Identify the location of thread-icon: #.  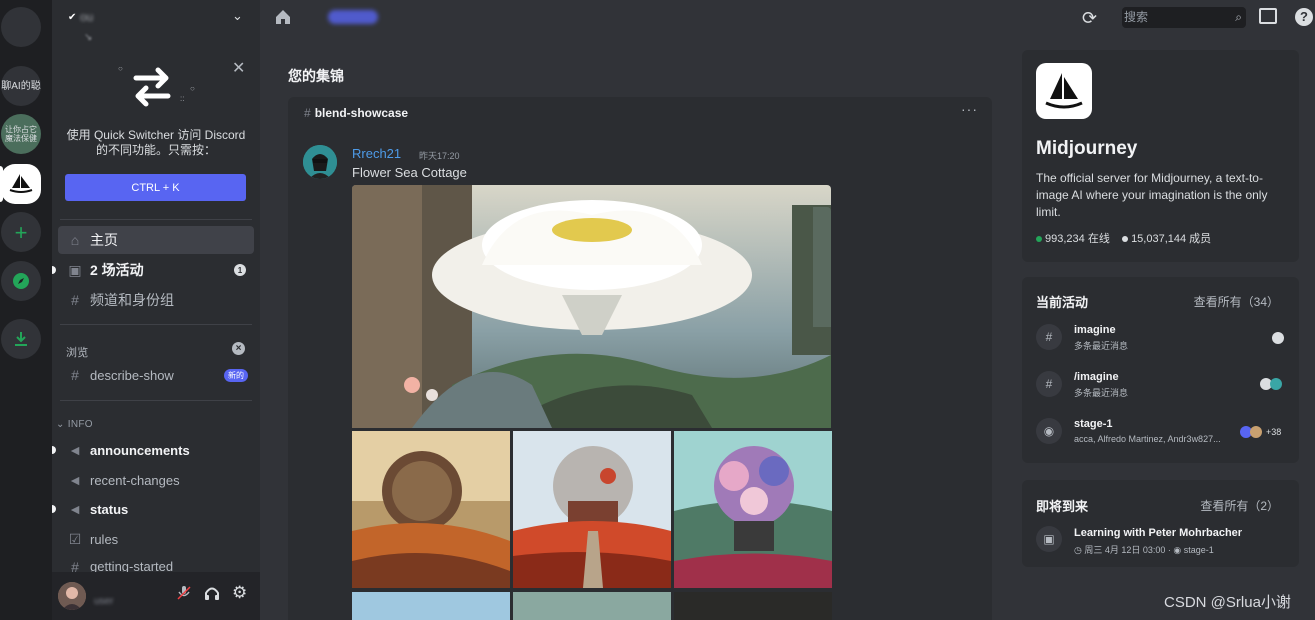
(1049, 384).